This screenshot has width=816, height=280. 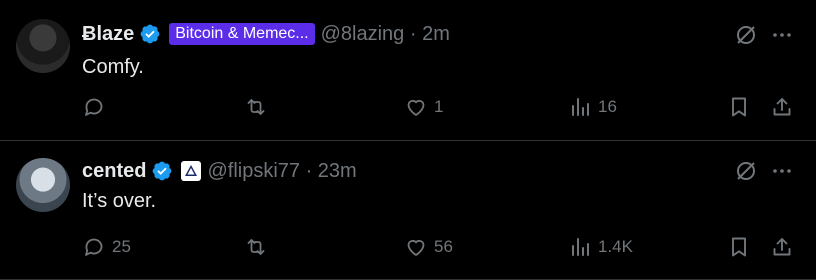 I want to click on author-name: cented, so click(x=114, y=171).